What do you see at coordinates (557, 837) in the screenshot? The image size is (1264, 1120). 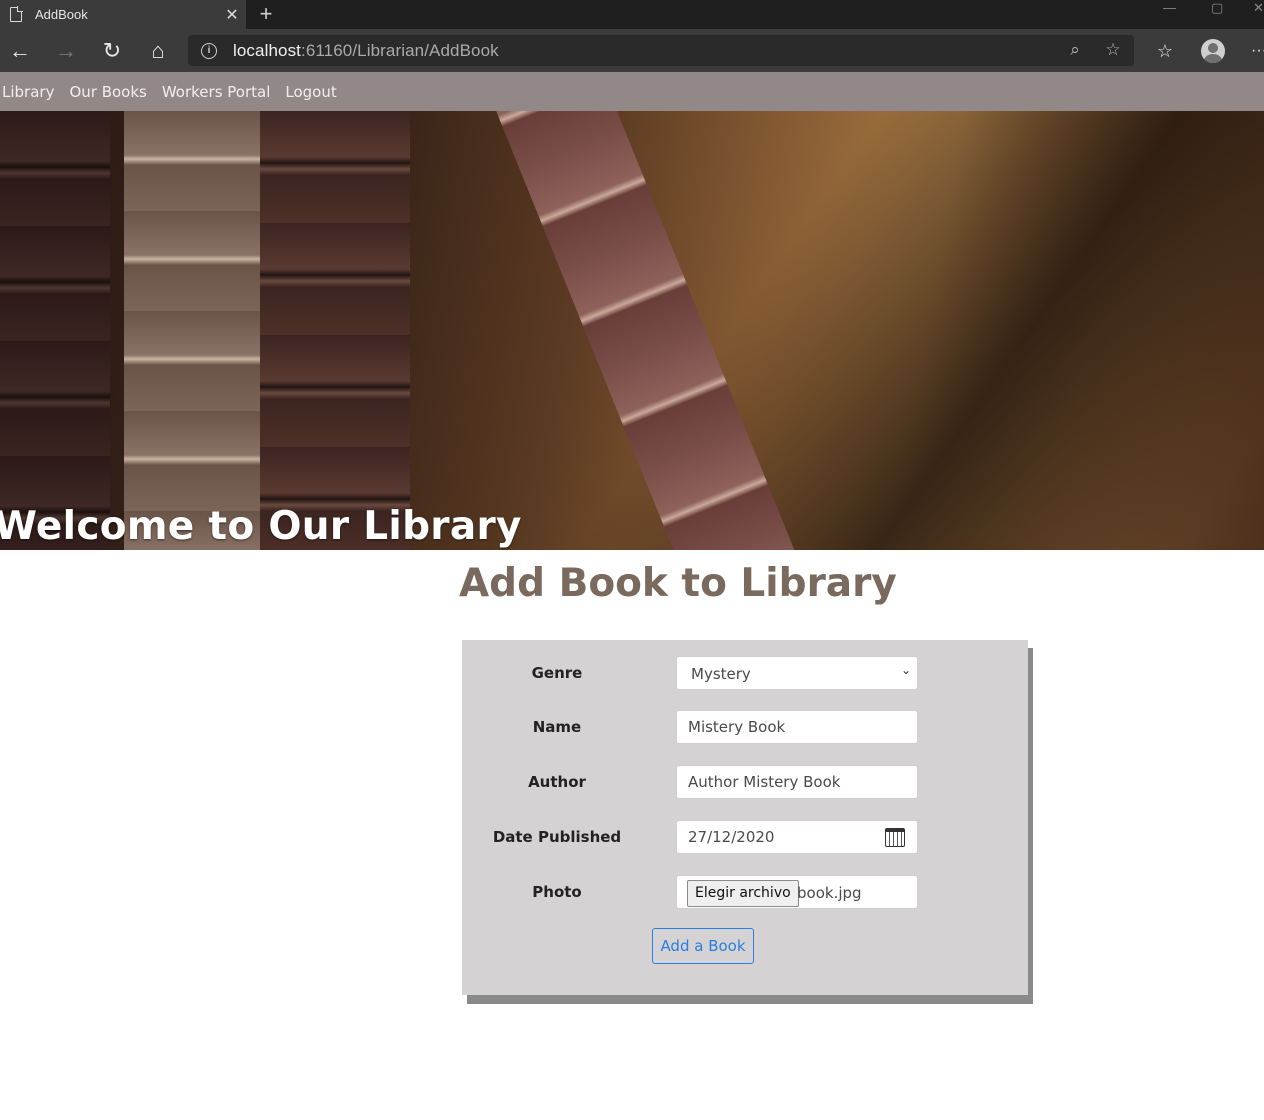 I see `date-published-label: Date Published` at bounding box center [557, 837].